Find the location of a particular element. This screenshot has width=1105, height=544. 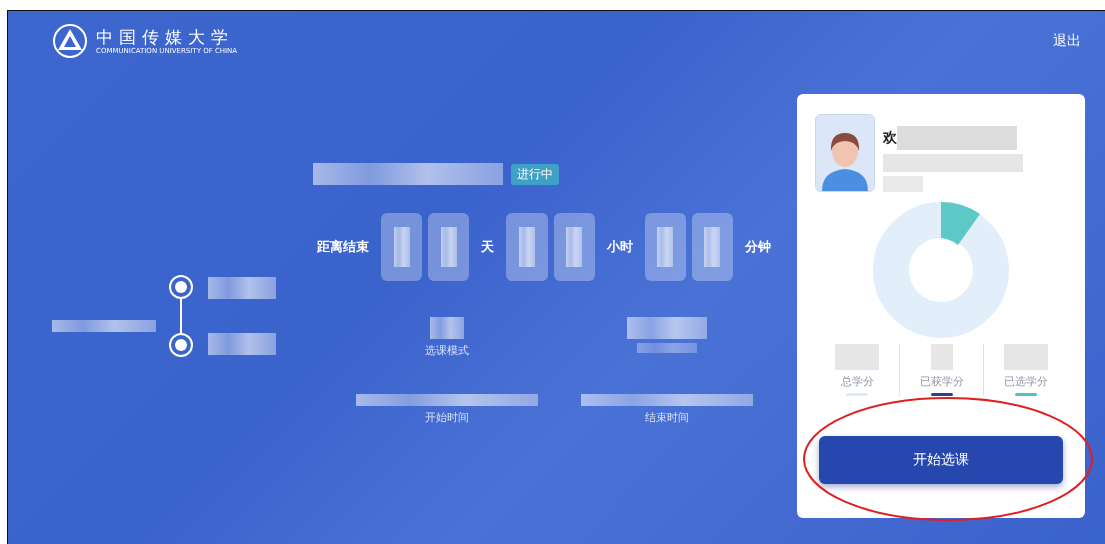

start-selection-button: 开始选课 is located at coordinates (941, 460).